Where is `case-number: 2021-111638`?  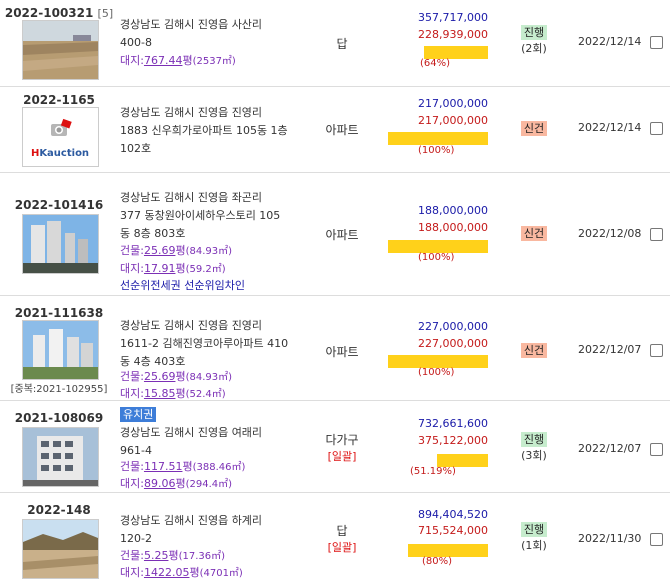 case-number: 2021-111638 is located at coordinates (59, 313).